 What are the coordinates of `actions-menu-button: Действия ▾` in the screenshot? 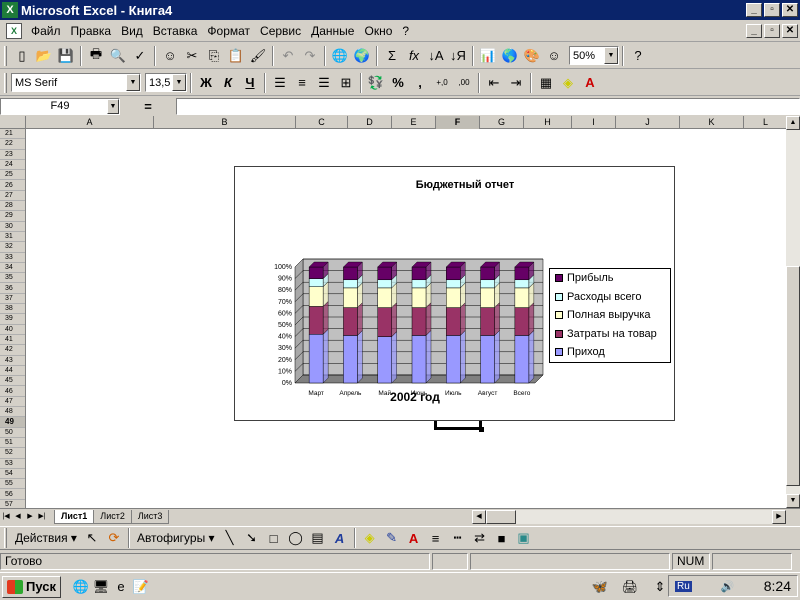 It's located at (46, 538).